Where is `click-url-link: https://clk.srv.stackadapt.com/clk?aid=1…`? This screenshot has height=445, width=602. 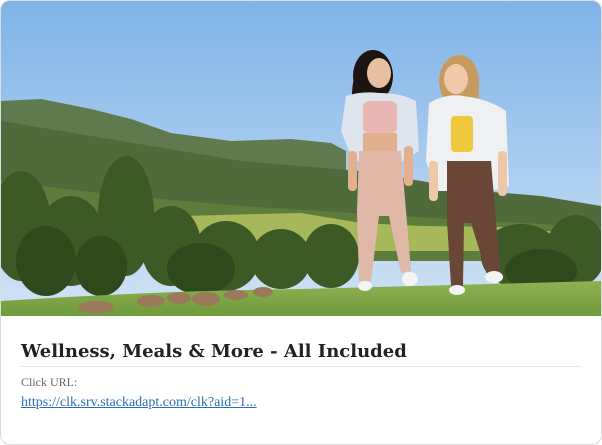
click-url-link: https://clk.srv.stackadapt.com/clk?aid=1… is located at coordinates (139, 403).